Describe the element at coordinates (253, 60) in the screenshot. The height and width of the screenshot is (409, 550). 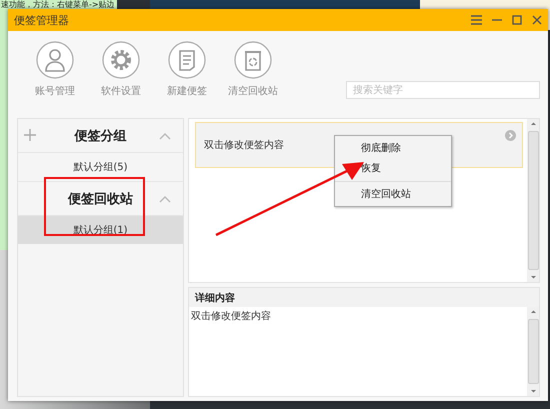
I see `bin-icon` at that location.